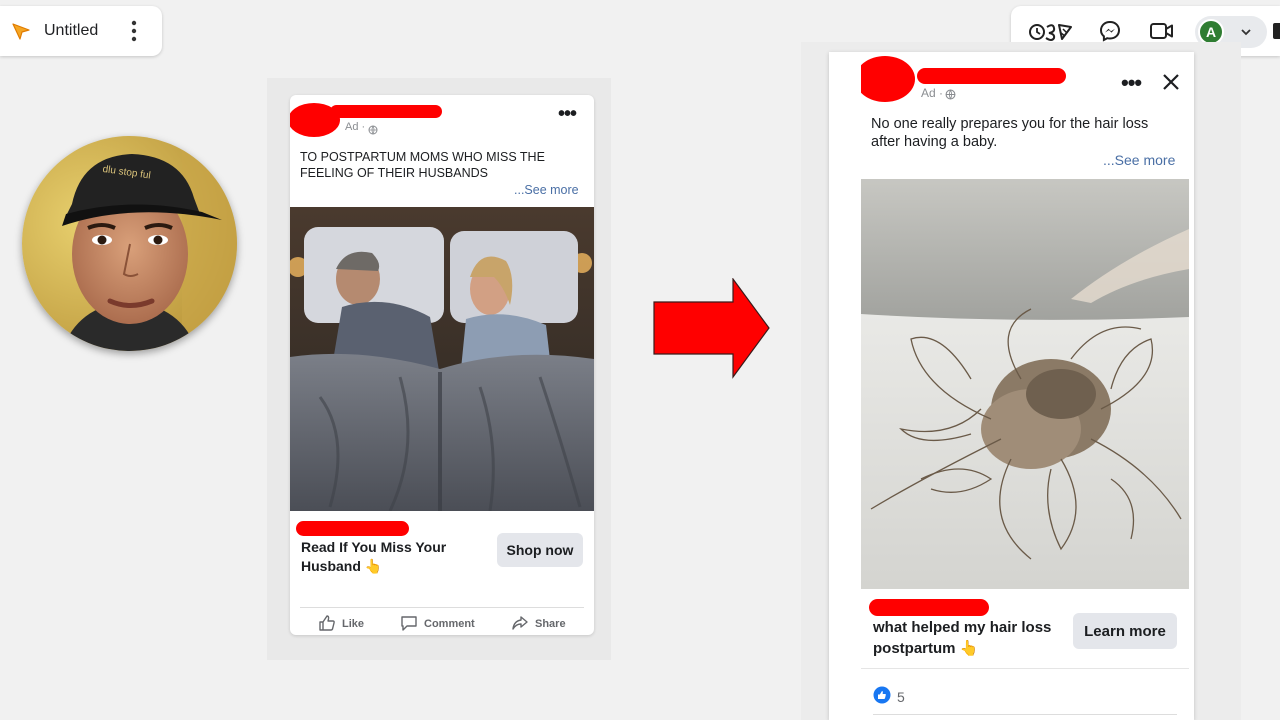 Image resolution: width=1280 pixels, height=720 pixels. What do you see at coordinates (374, 556) in the screenshot?
I see `cta-title: Read If You Miss Your Husband 👆` at bounding box center [374, 556].